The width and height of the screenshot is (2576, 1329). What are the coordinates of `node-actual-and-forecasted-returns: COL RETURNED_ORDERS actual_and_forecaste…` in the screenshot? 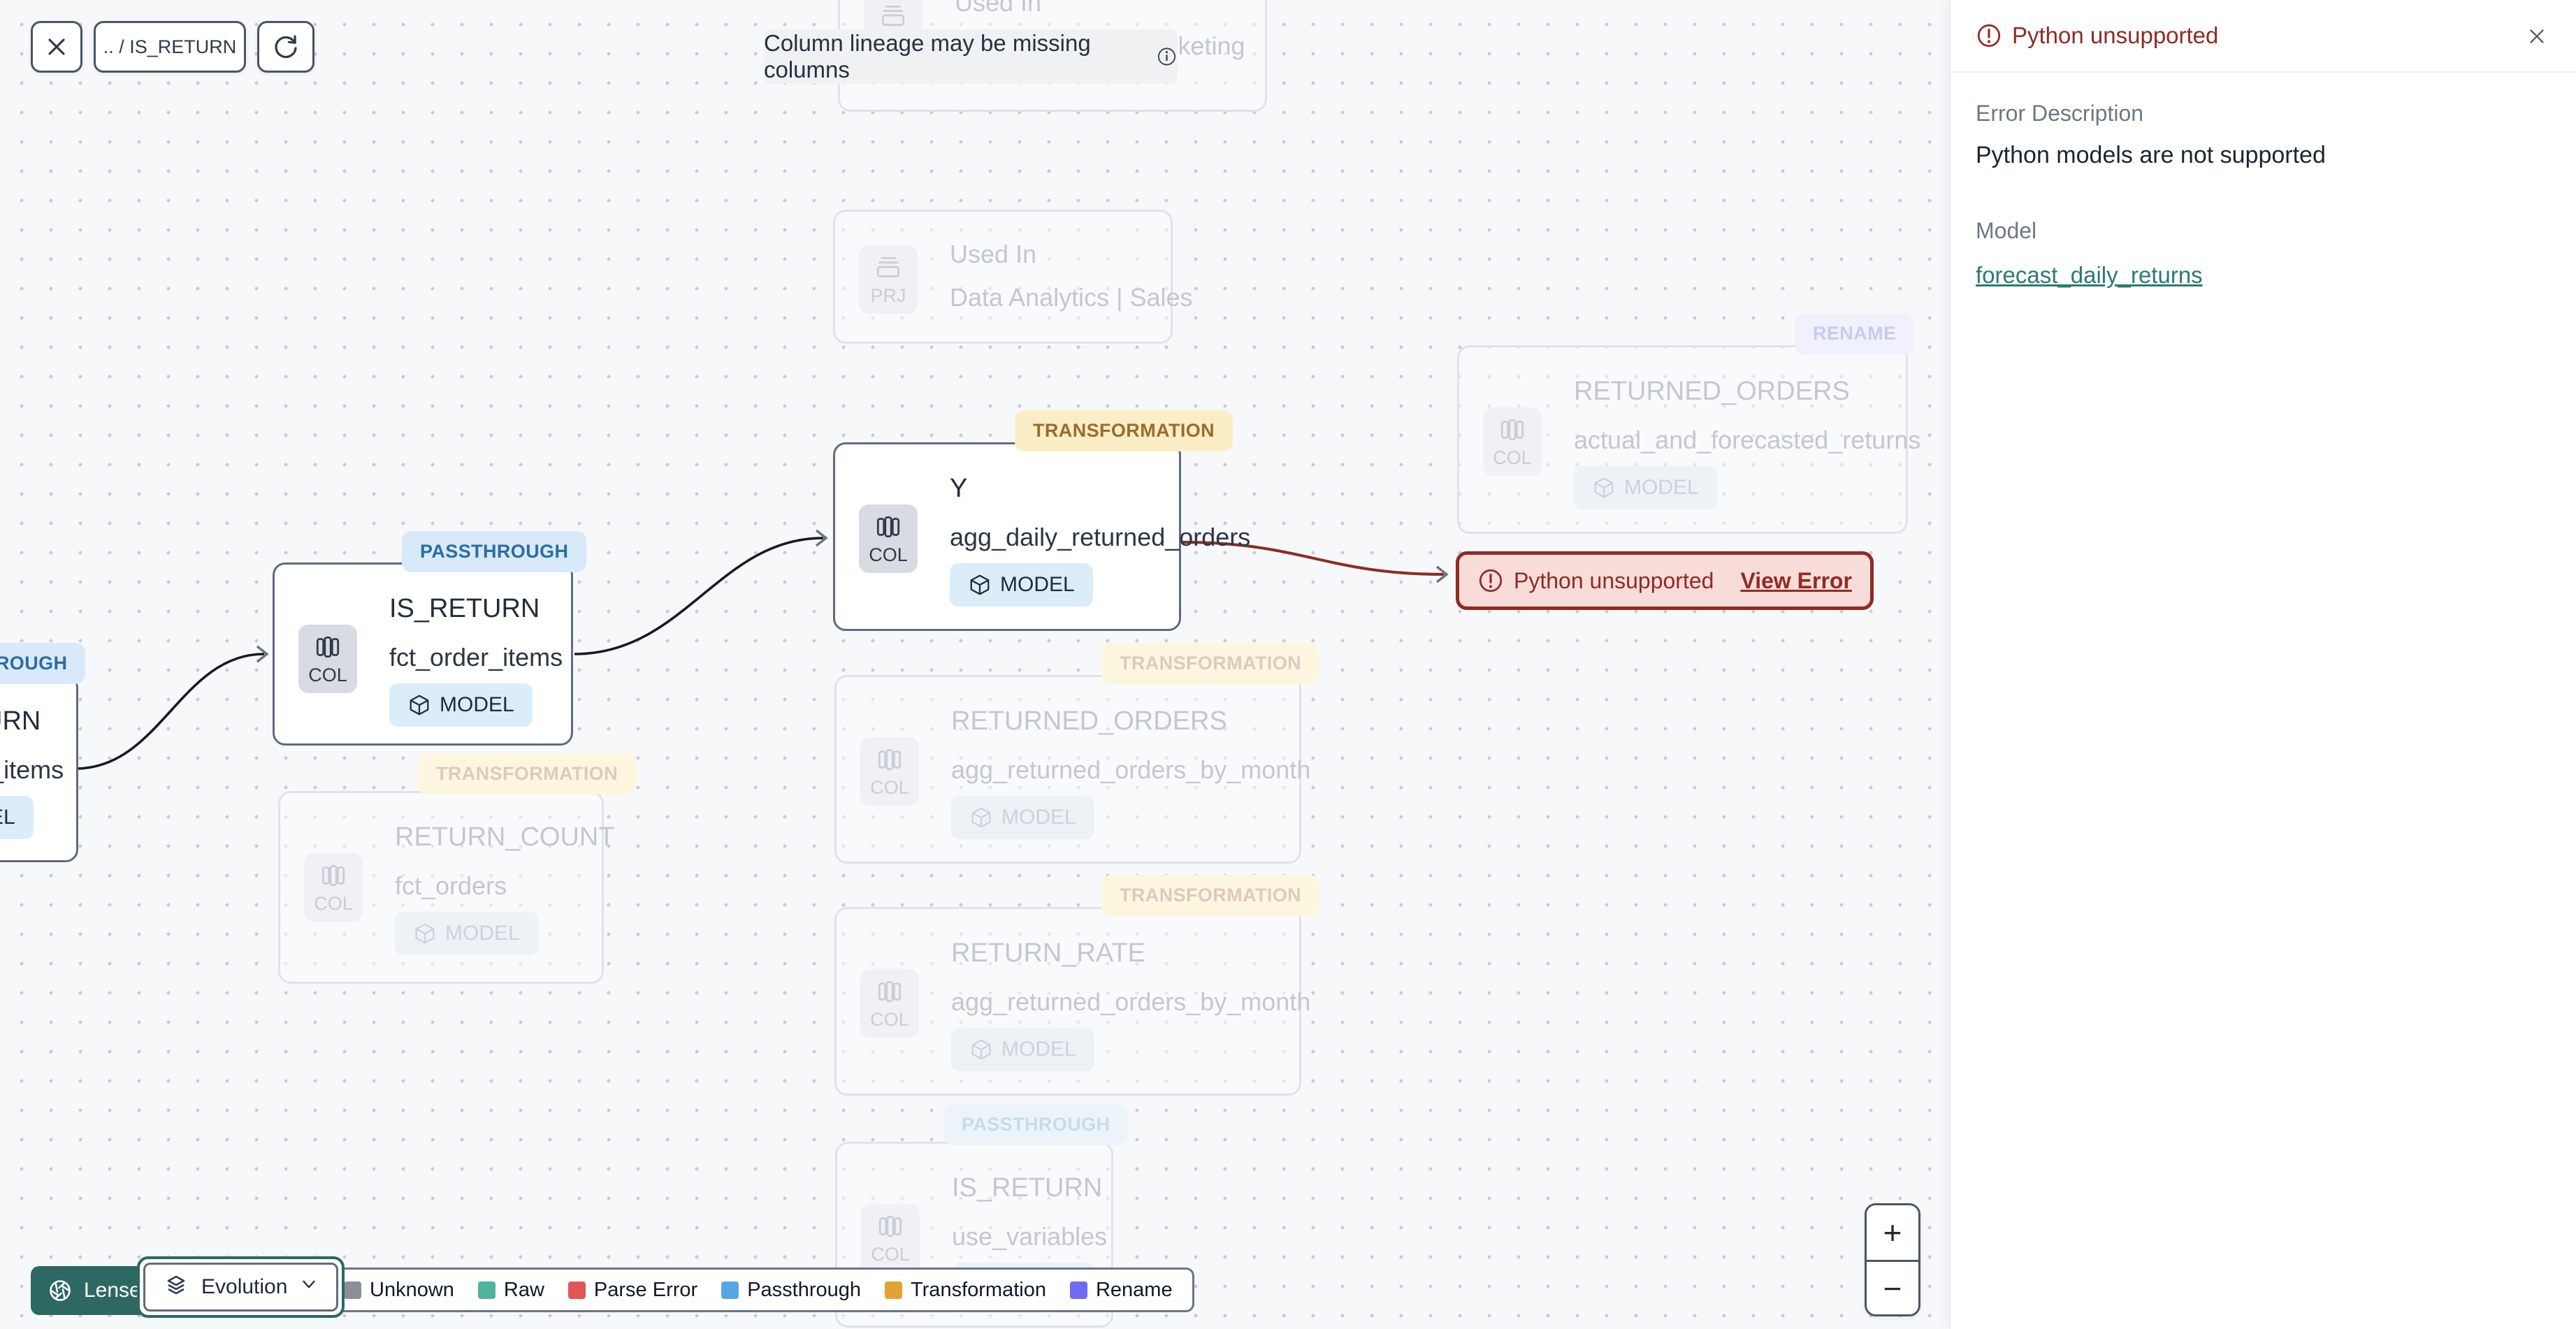 It's located at (1688, 439).